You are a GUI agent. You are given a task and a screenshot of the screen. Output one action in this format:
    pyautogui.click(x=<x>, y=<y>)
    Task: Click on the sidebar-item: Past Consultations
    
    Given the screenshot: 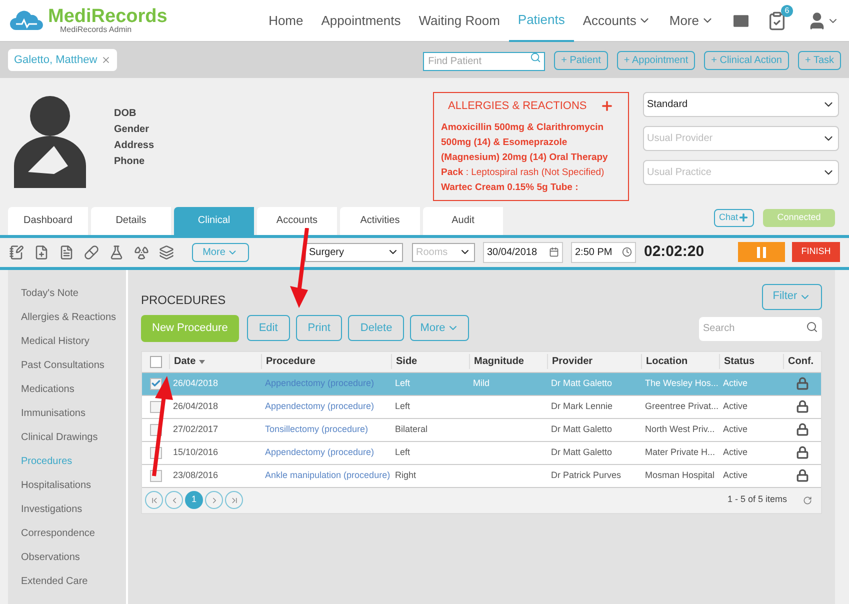 What is the action you would take?
    pyautogui.click(x=73, y=366)
    